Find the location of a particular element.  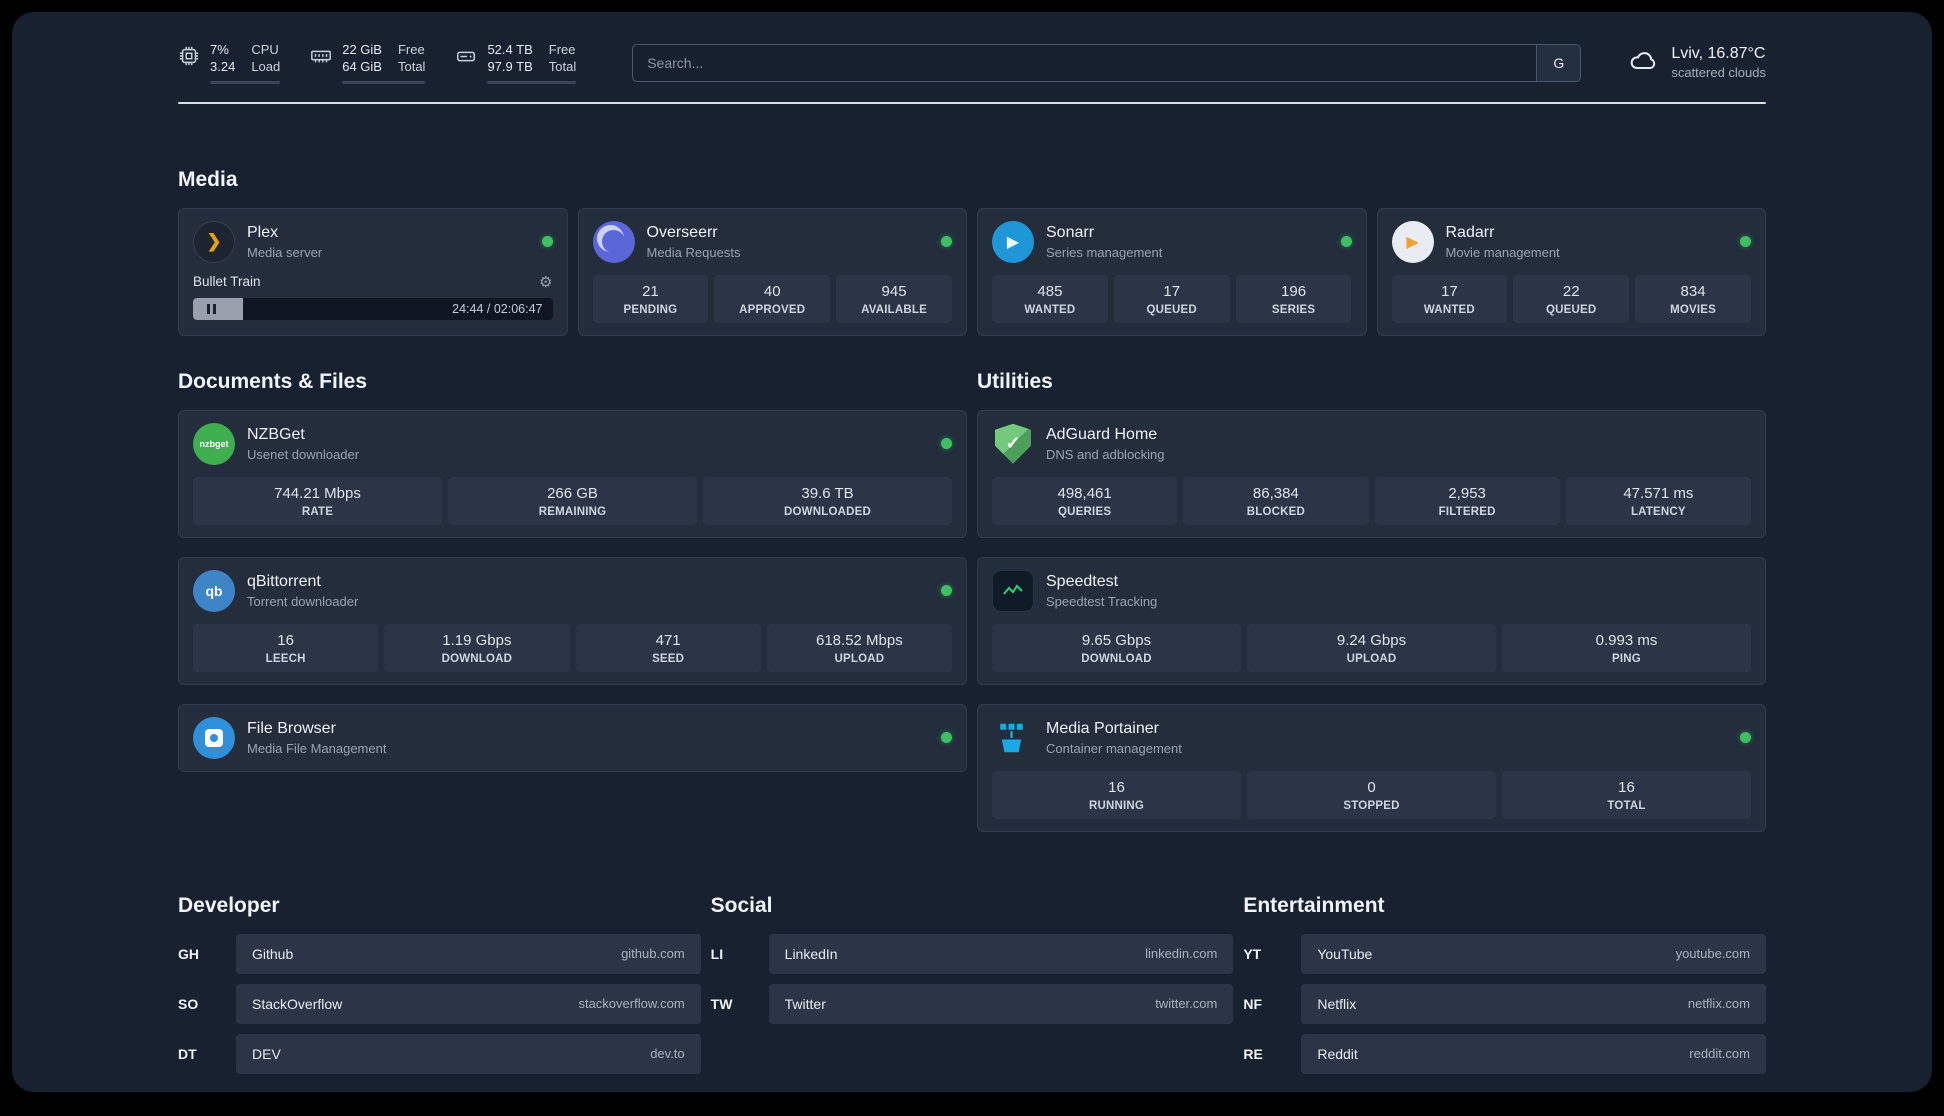

weather-condition: scattered clouds is located at coordinates (1718, 73).